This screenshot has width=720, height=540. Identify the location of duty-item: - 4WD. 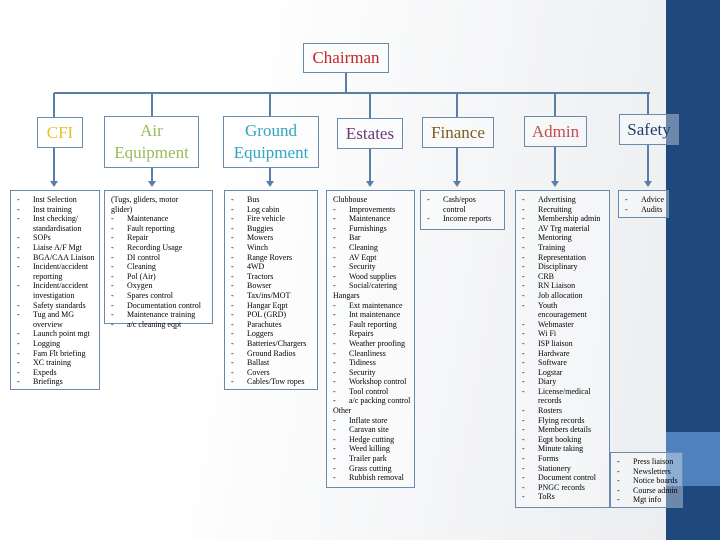
(272, 267).